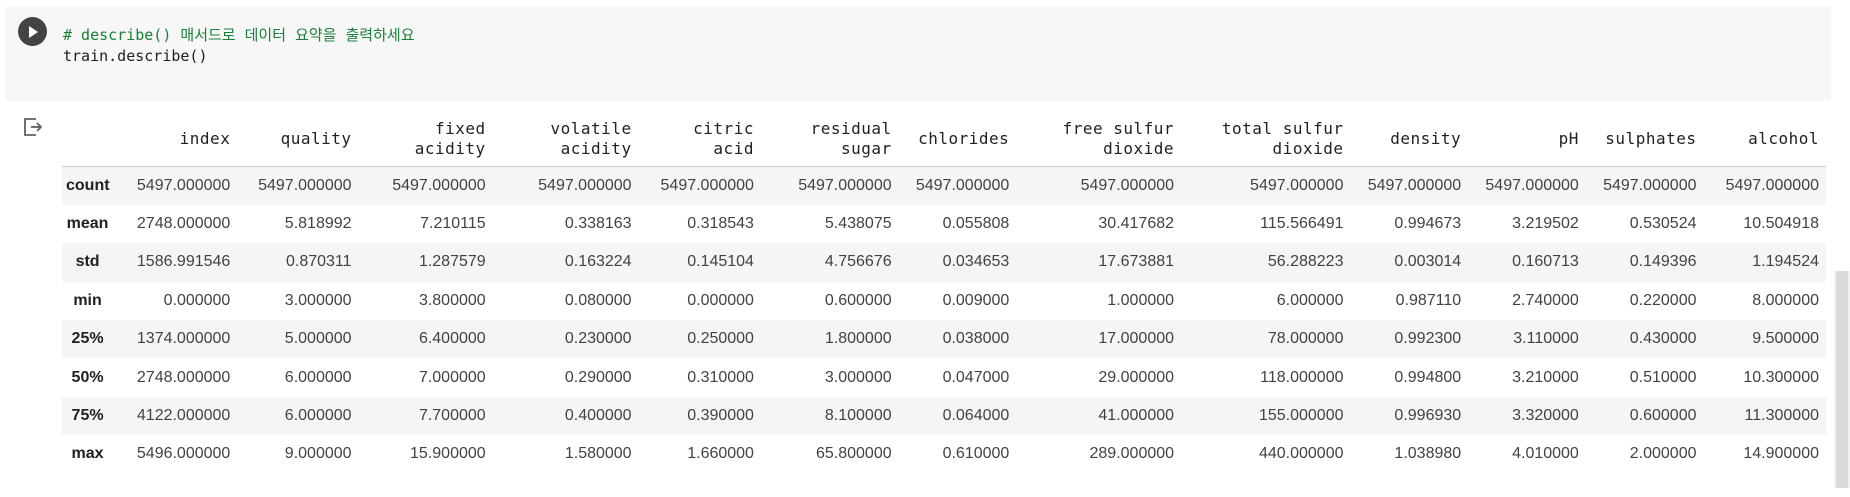 The width and height of the screenshot is (1850, 497). I want to click on table-cell: 3.000000, so click(318, 300).